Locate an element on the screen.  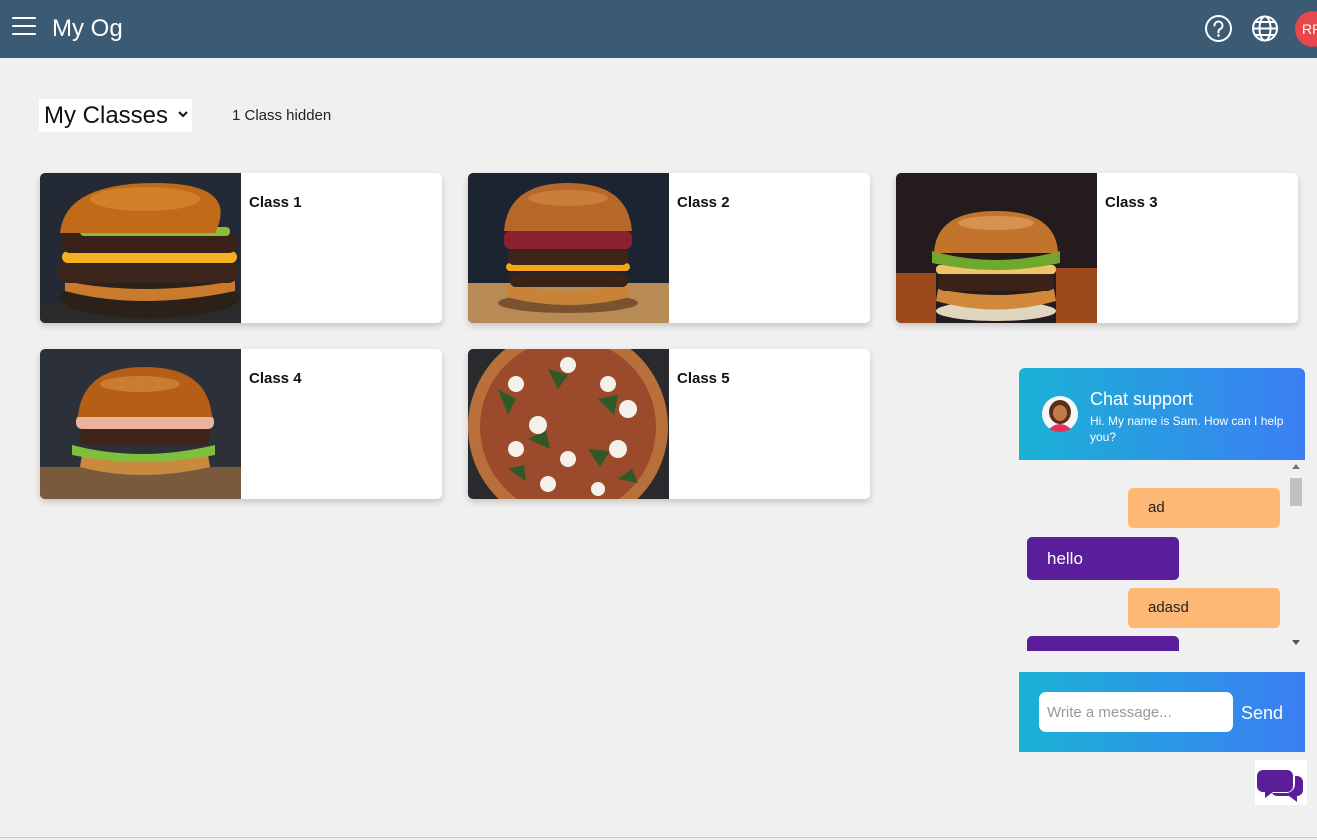
send-button: Send is located at coordinates (1262, 713).